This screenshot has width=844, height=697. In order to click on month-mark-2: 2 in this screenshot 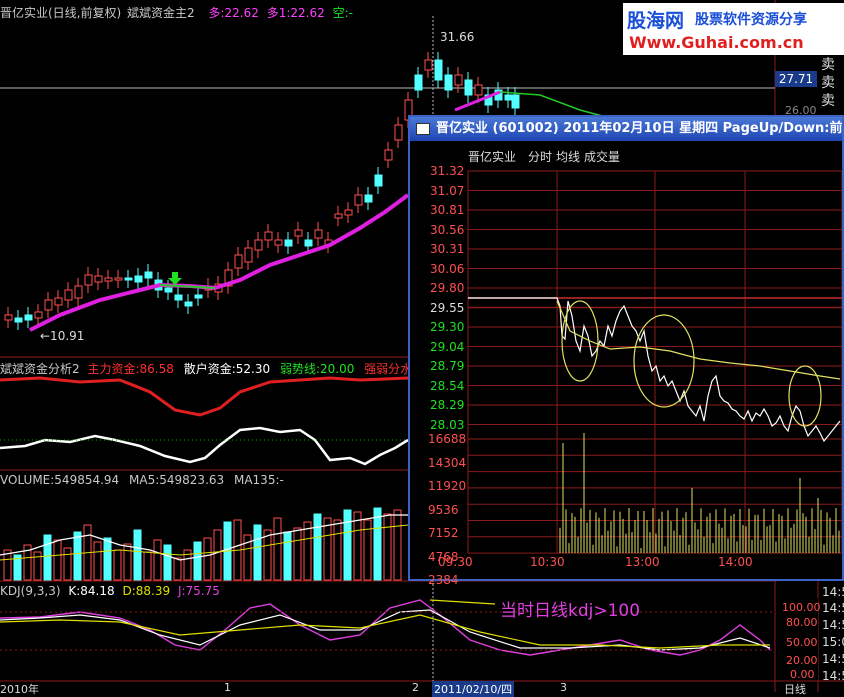, I will do `click(415, 687)`.